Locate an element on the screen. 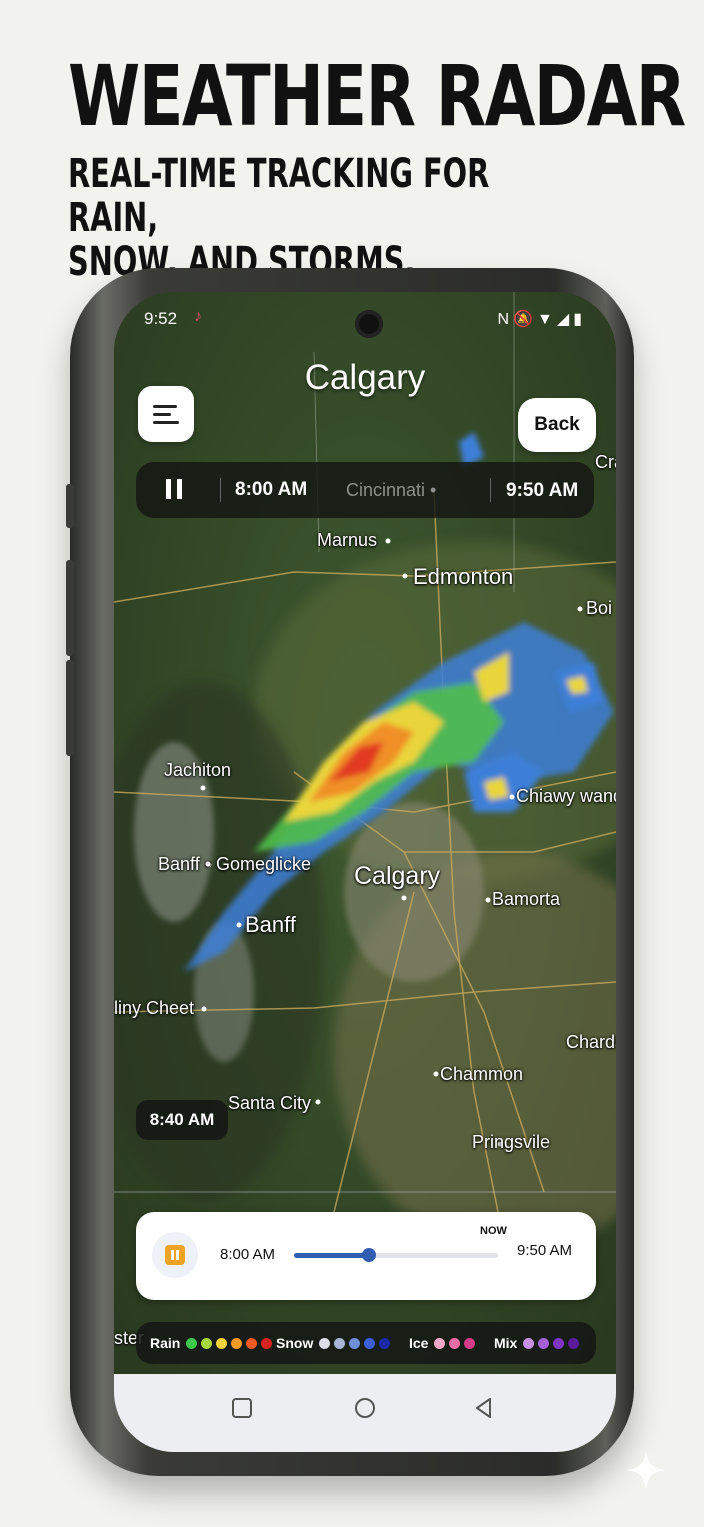 The width and height of the screenshot is (704, 1527). tiktok-icon: ♪ is located at coordinates (198, 316).